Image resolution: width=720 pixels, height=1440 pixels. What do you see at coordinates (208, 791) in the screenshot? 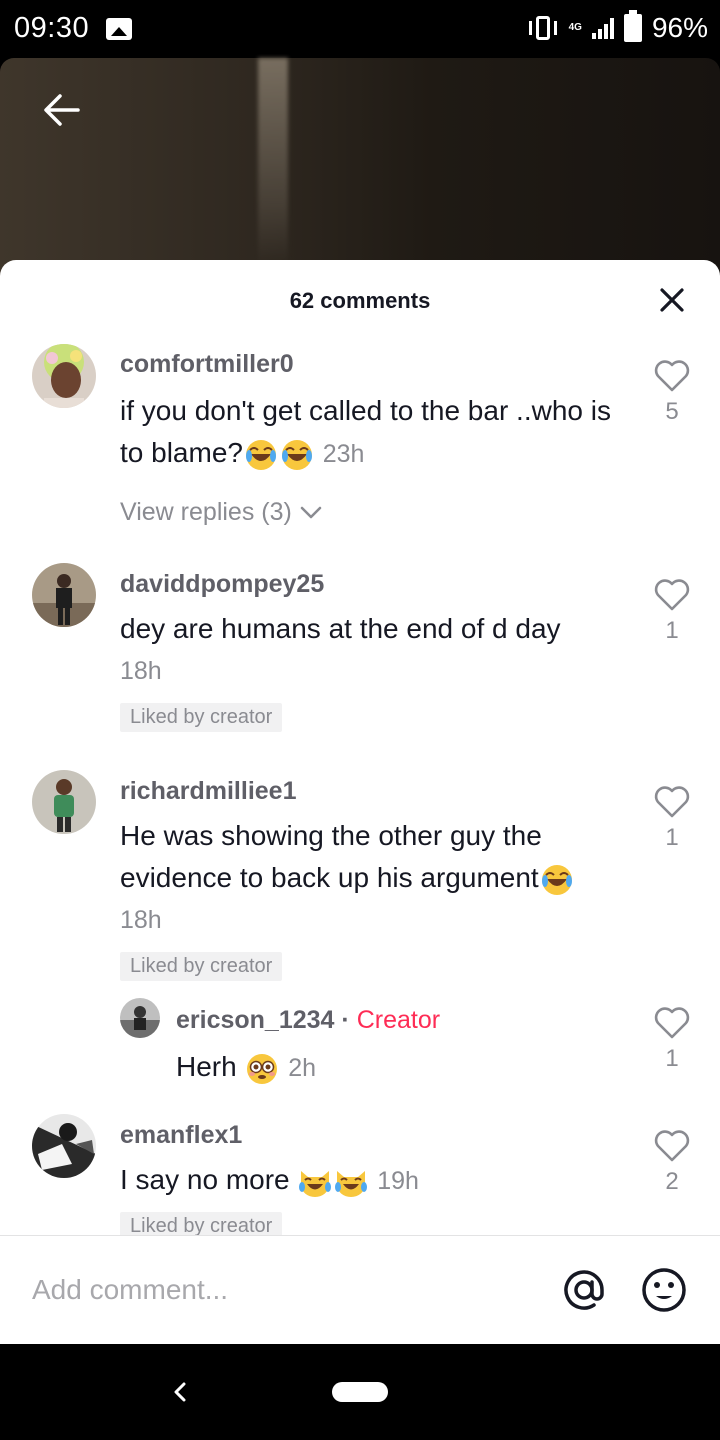
I see `comment-username: richardmilliee1` at bounding box center [208, 791].